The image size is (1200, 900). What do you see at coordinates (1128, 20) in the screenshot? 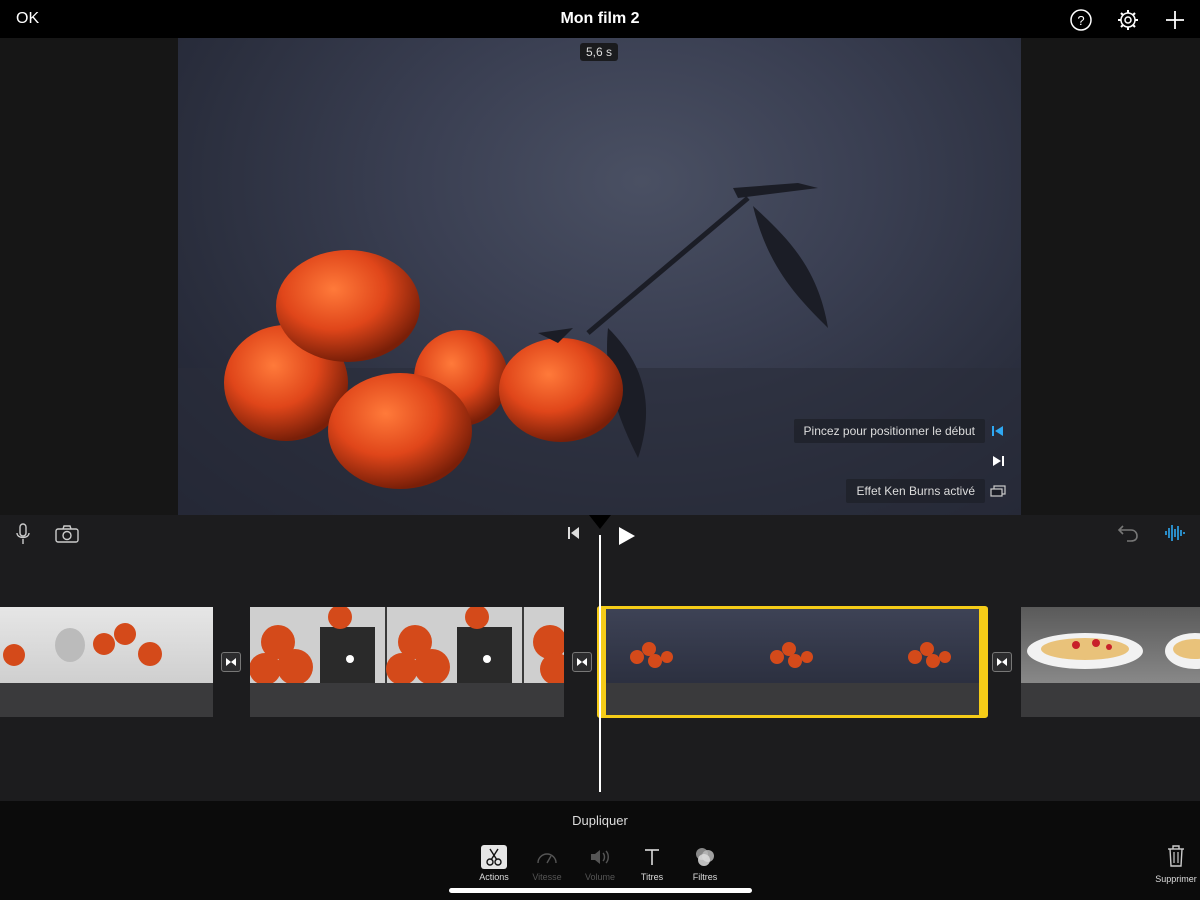
I see `settings-gear-icon` at bounding box center [1128, 20].